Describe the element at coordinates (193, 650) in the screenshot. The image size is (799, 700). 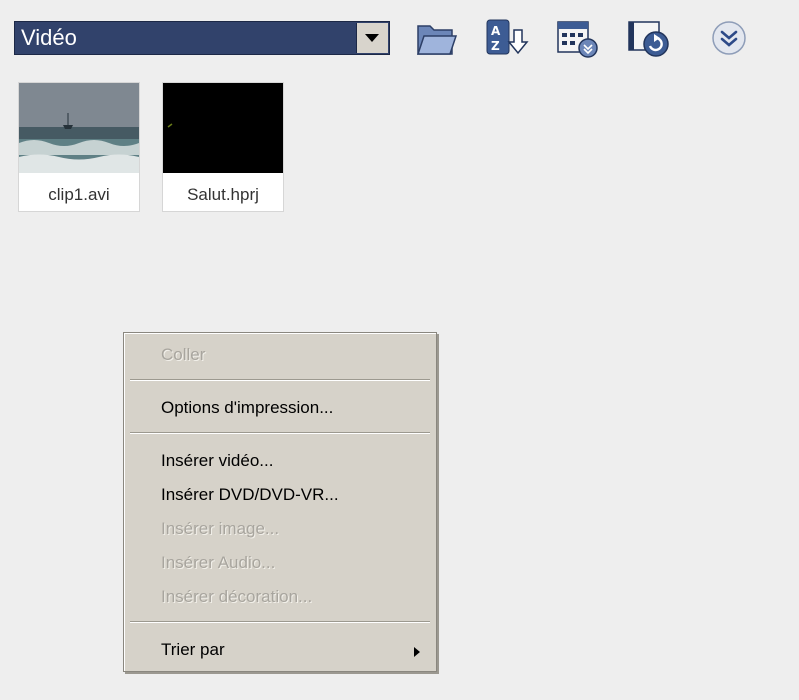
I see `menu-item-sort-by: Trier par` at that location.